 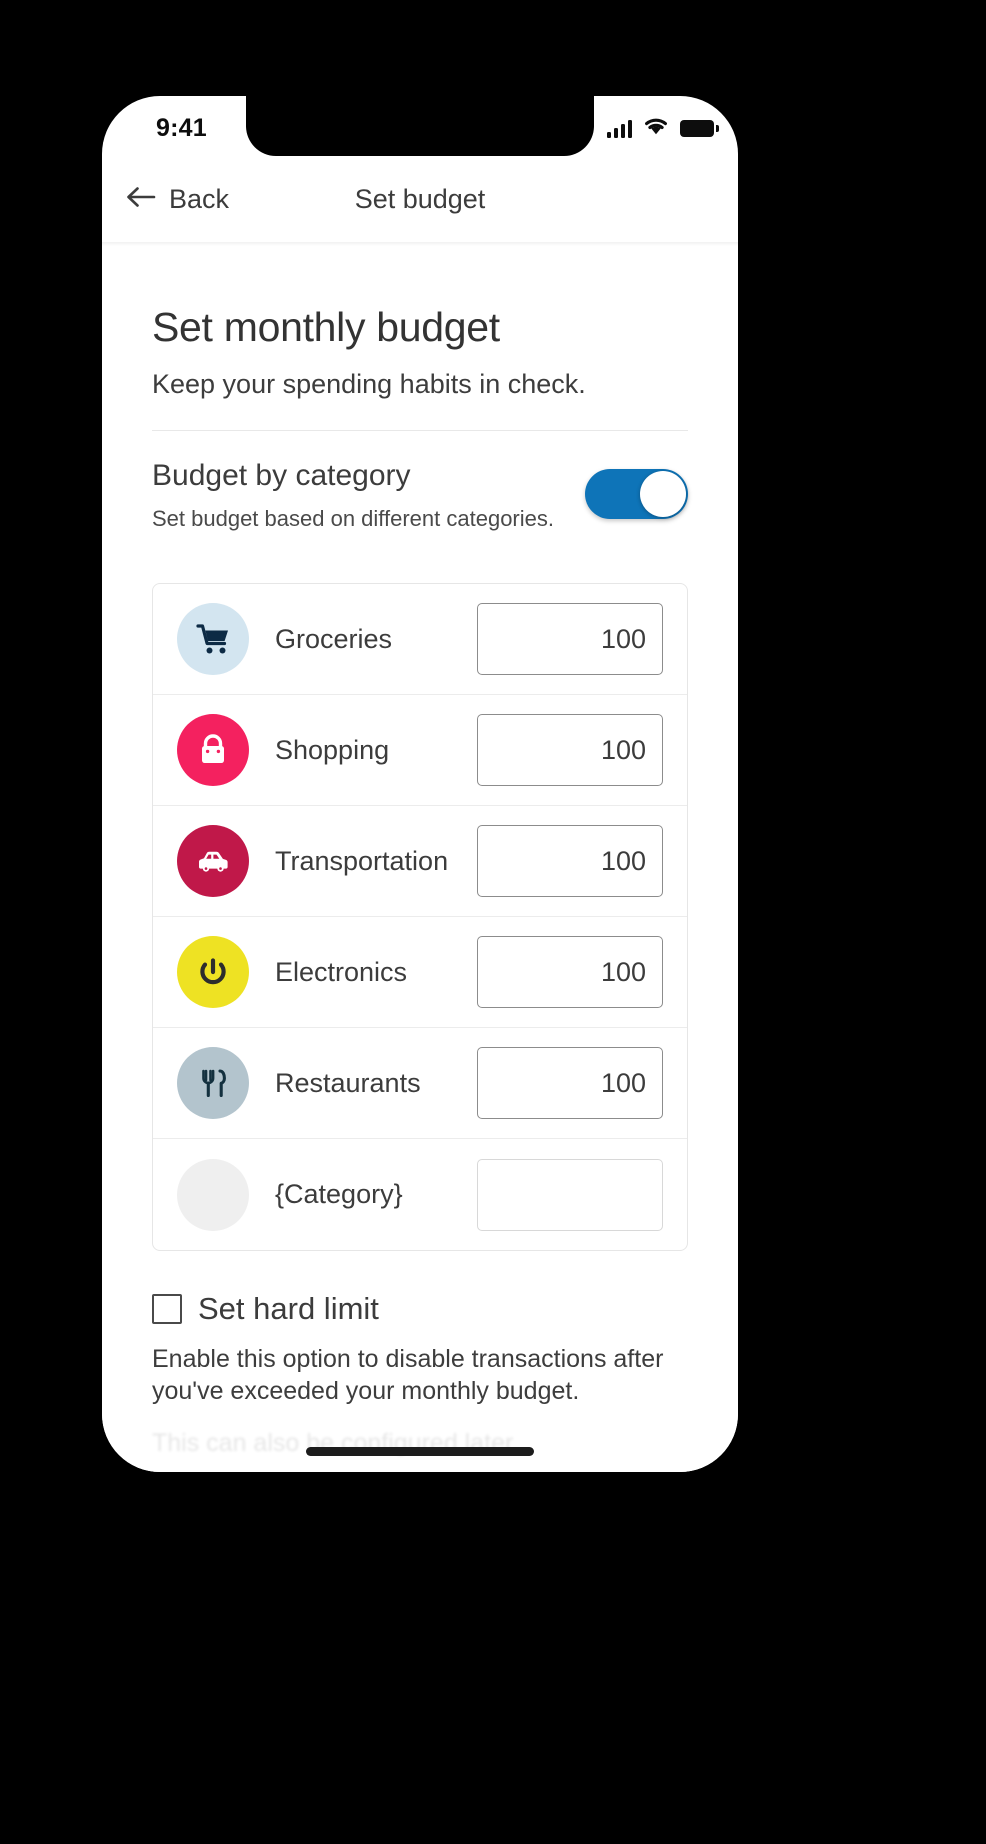 I want to click on budget-by-category-toggle, so click(x=636, y=494).